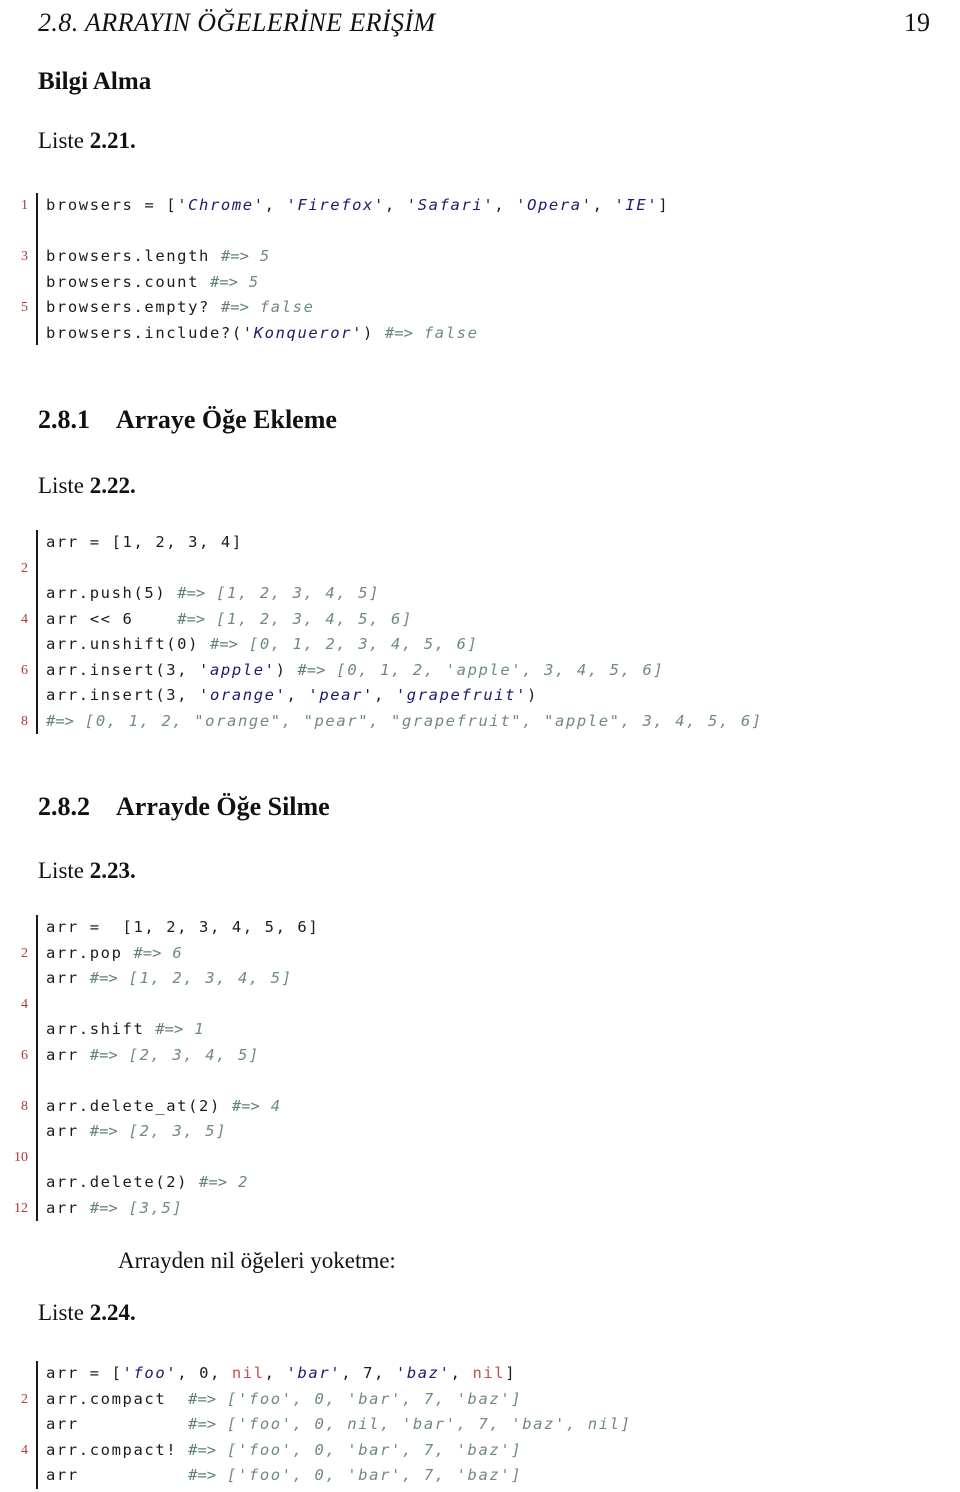  What do you see at coordinates (243, 695) in the screenshot?
I see `code-token-str: 'orange'` at bounding box center [243, 695].